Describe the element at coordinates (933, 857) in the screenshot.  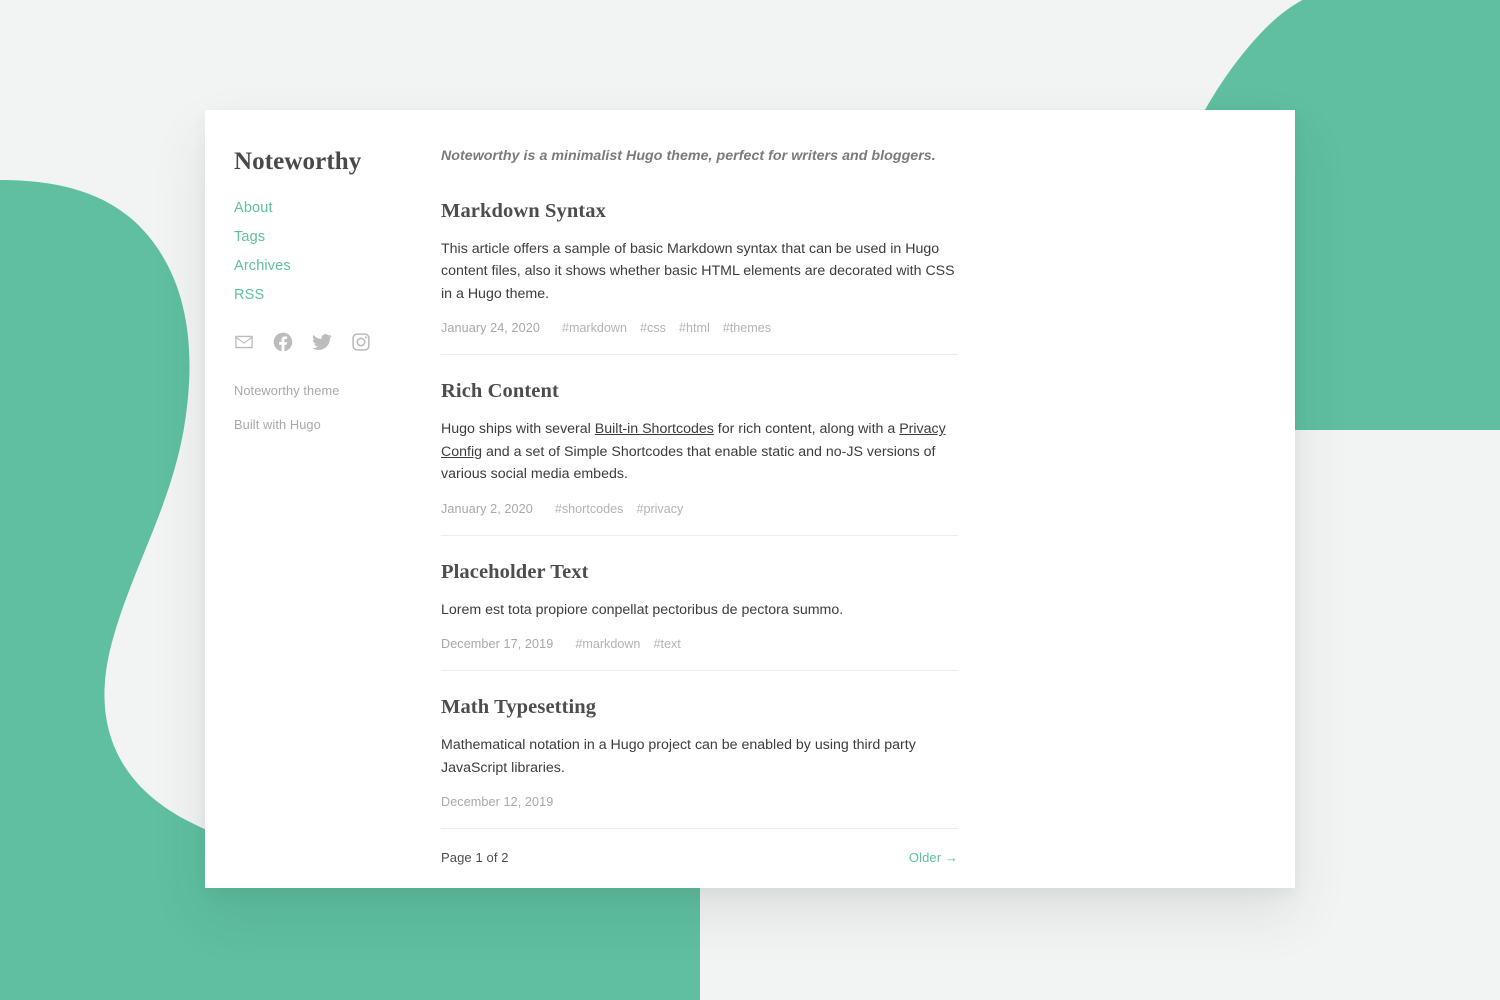
I see `older-page-link: Older →` at that location.